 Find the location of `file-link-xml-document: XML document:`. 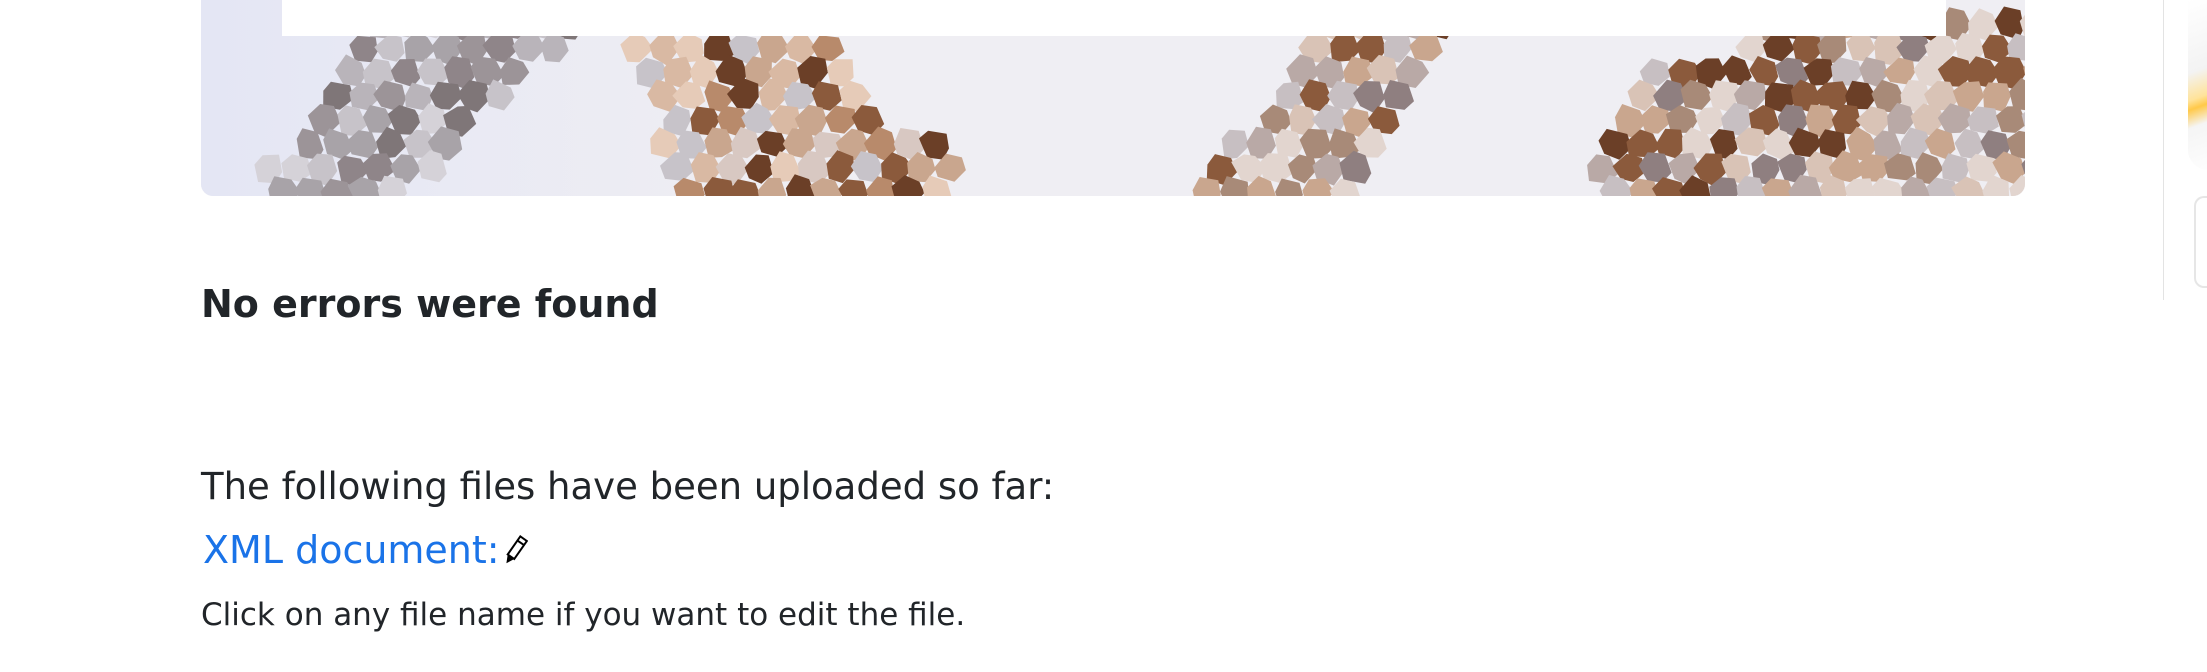

file-link-xml-document: XML document: is located at coordinates (365, 551).